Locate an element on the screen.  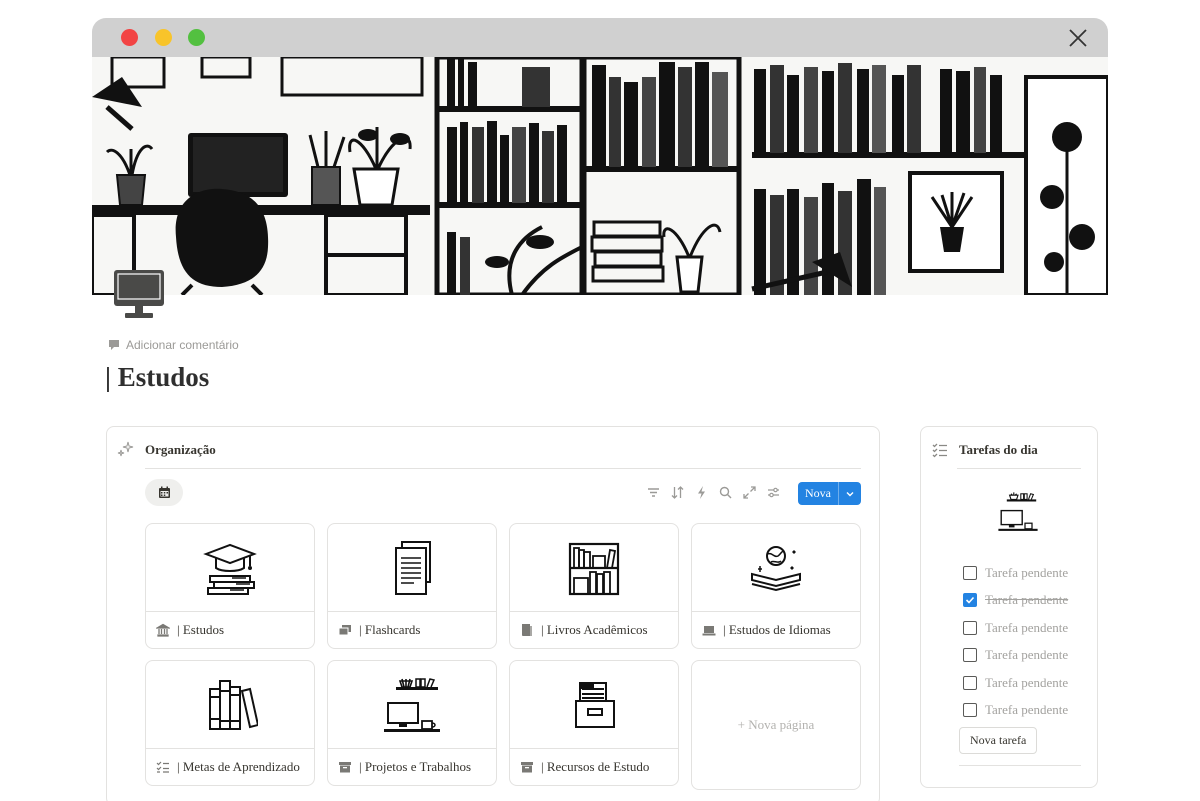
card-title: | Livros Acadêmicos is located at coordinates (594, 629).